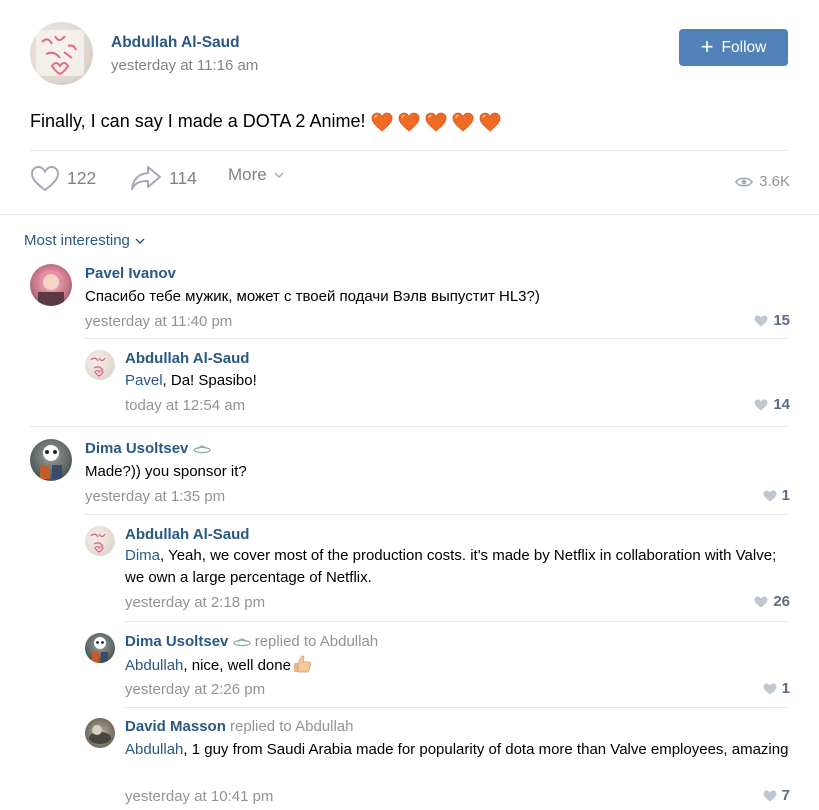  What do you see at coordinates (772, 404) in the screenshot?
I see `comment-like-button: 14` at bounding box center [772, 404].